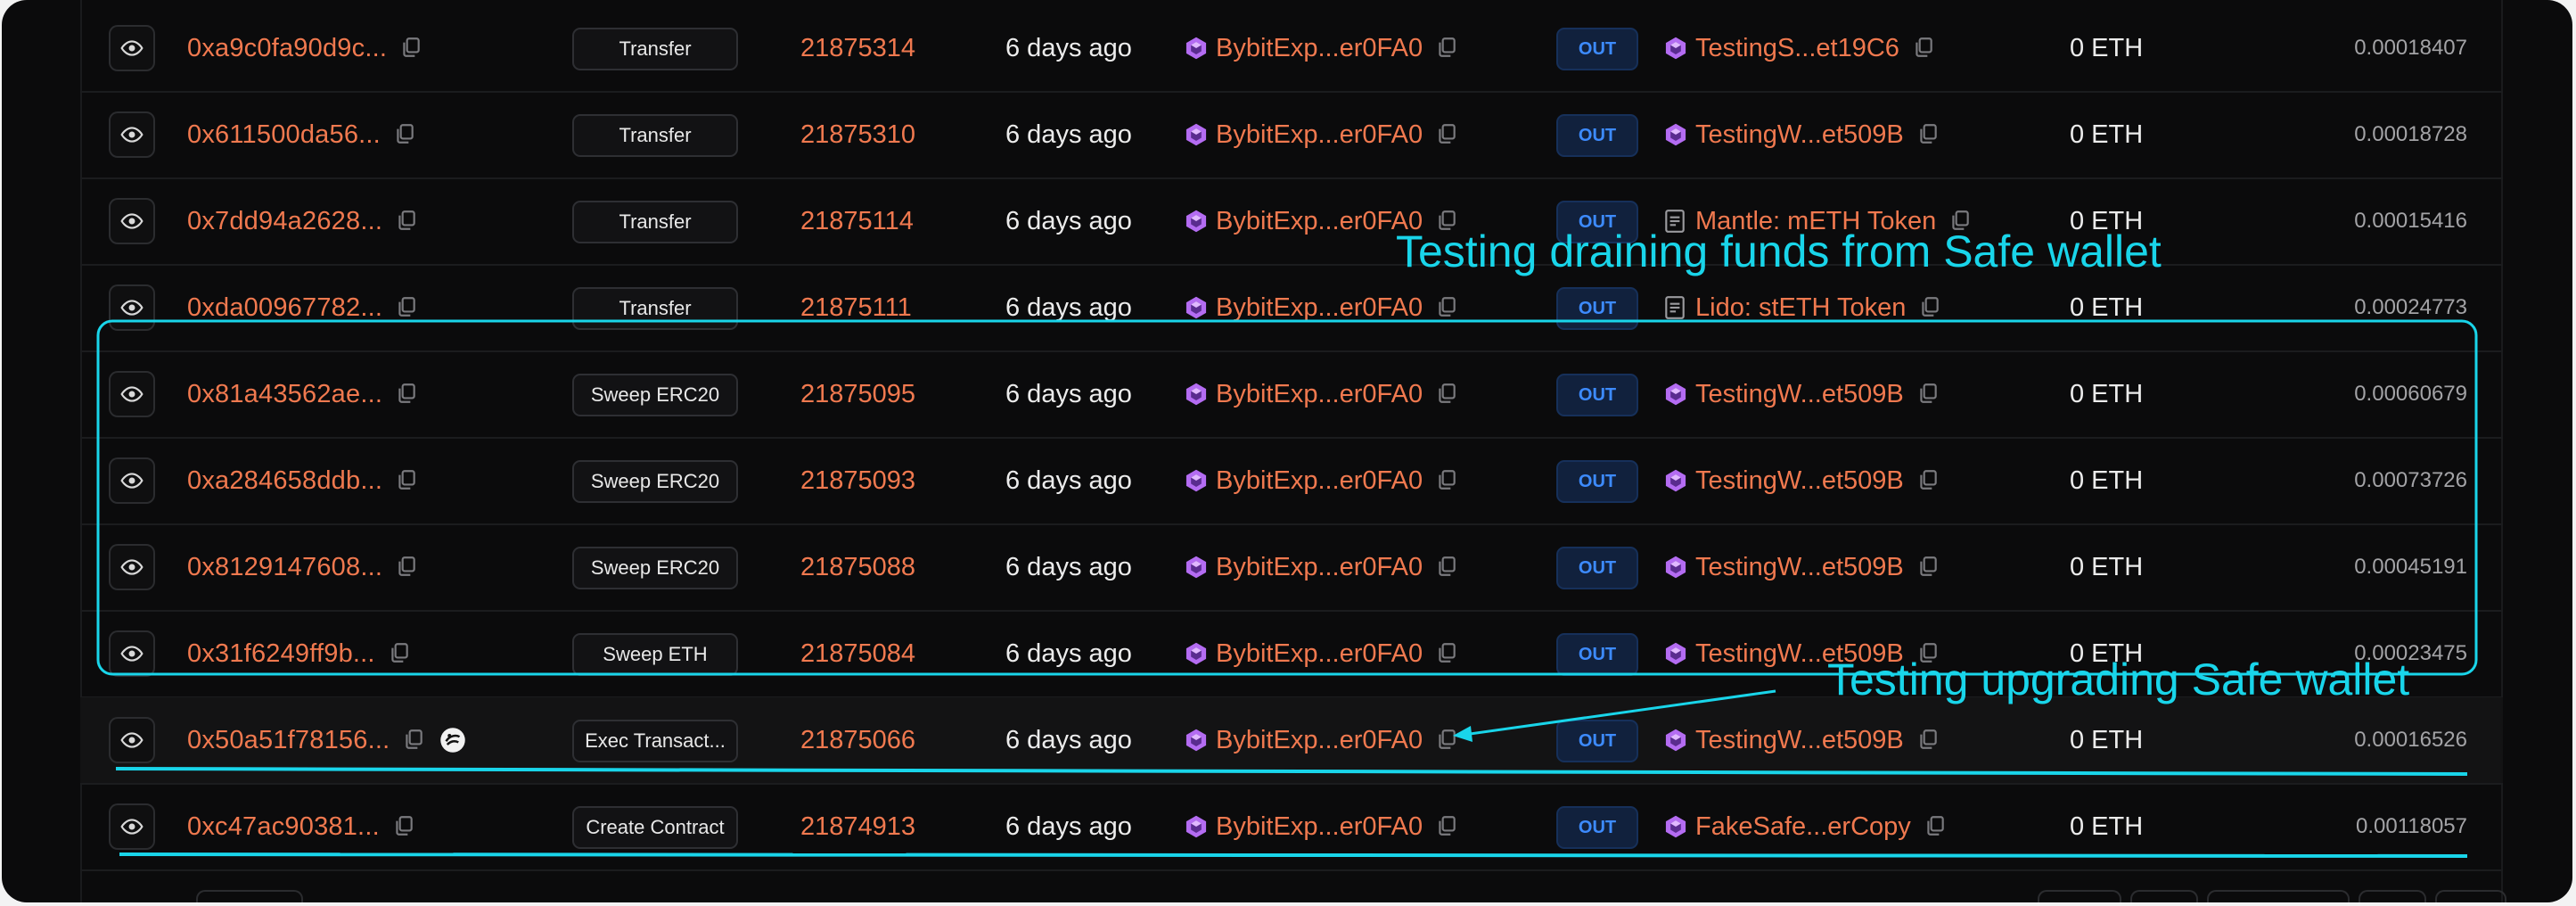 This screenshot has width=2576, height=906. I want to click on pagination-last-button, so click(2470, 896).